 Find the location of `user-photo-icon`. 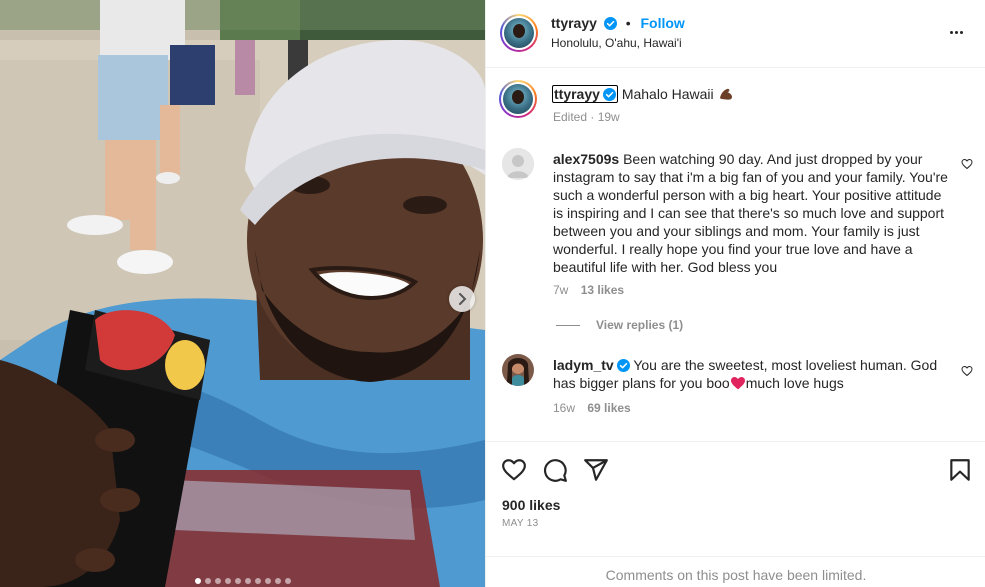

user-photo-icon is located at coordinates (518, 370).